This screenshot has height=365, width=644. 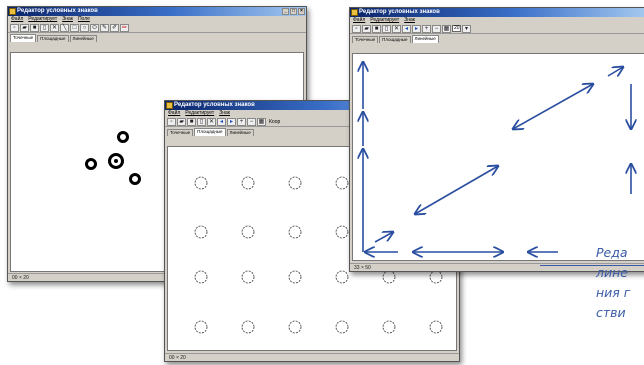 What do you see at coordinates (84, 19) in the screenshot?
I see `menu-field: Поле` at bounding box center [84, 19].